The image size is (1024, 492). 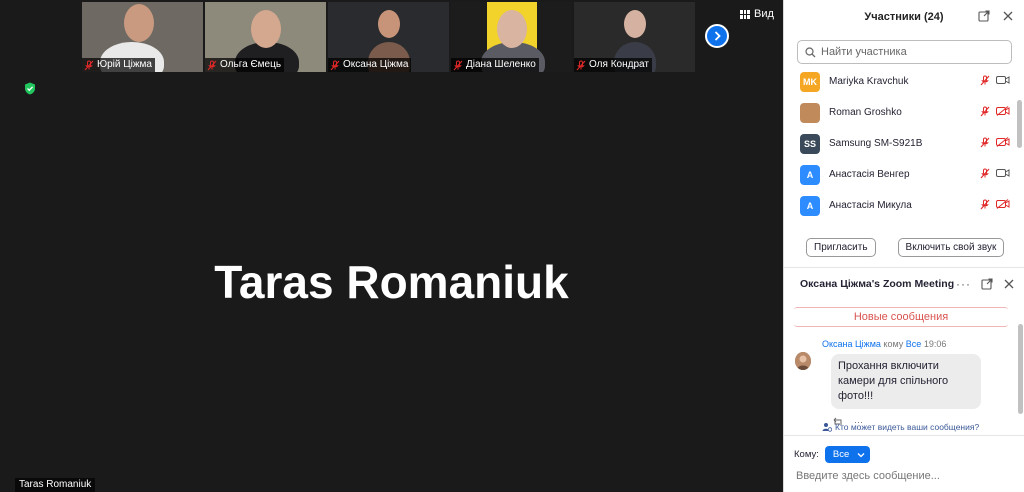 I want to click on participants-title: Участники (24), so click(x=904, y=17).